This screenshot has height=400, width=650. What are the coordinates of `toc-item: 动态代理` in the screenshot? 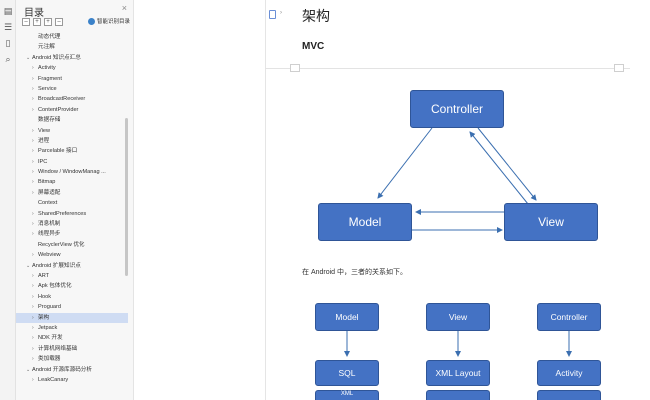 It's located at (72, 37).